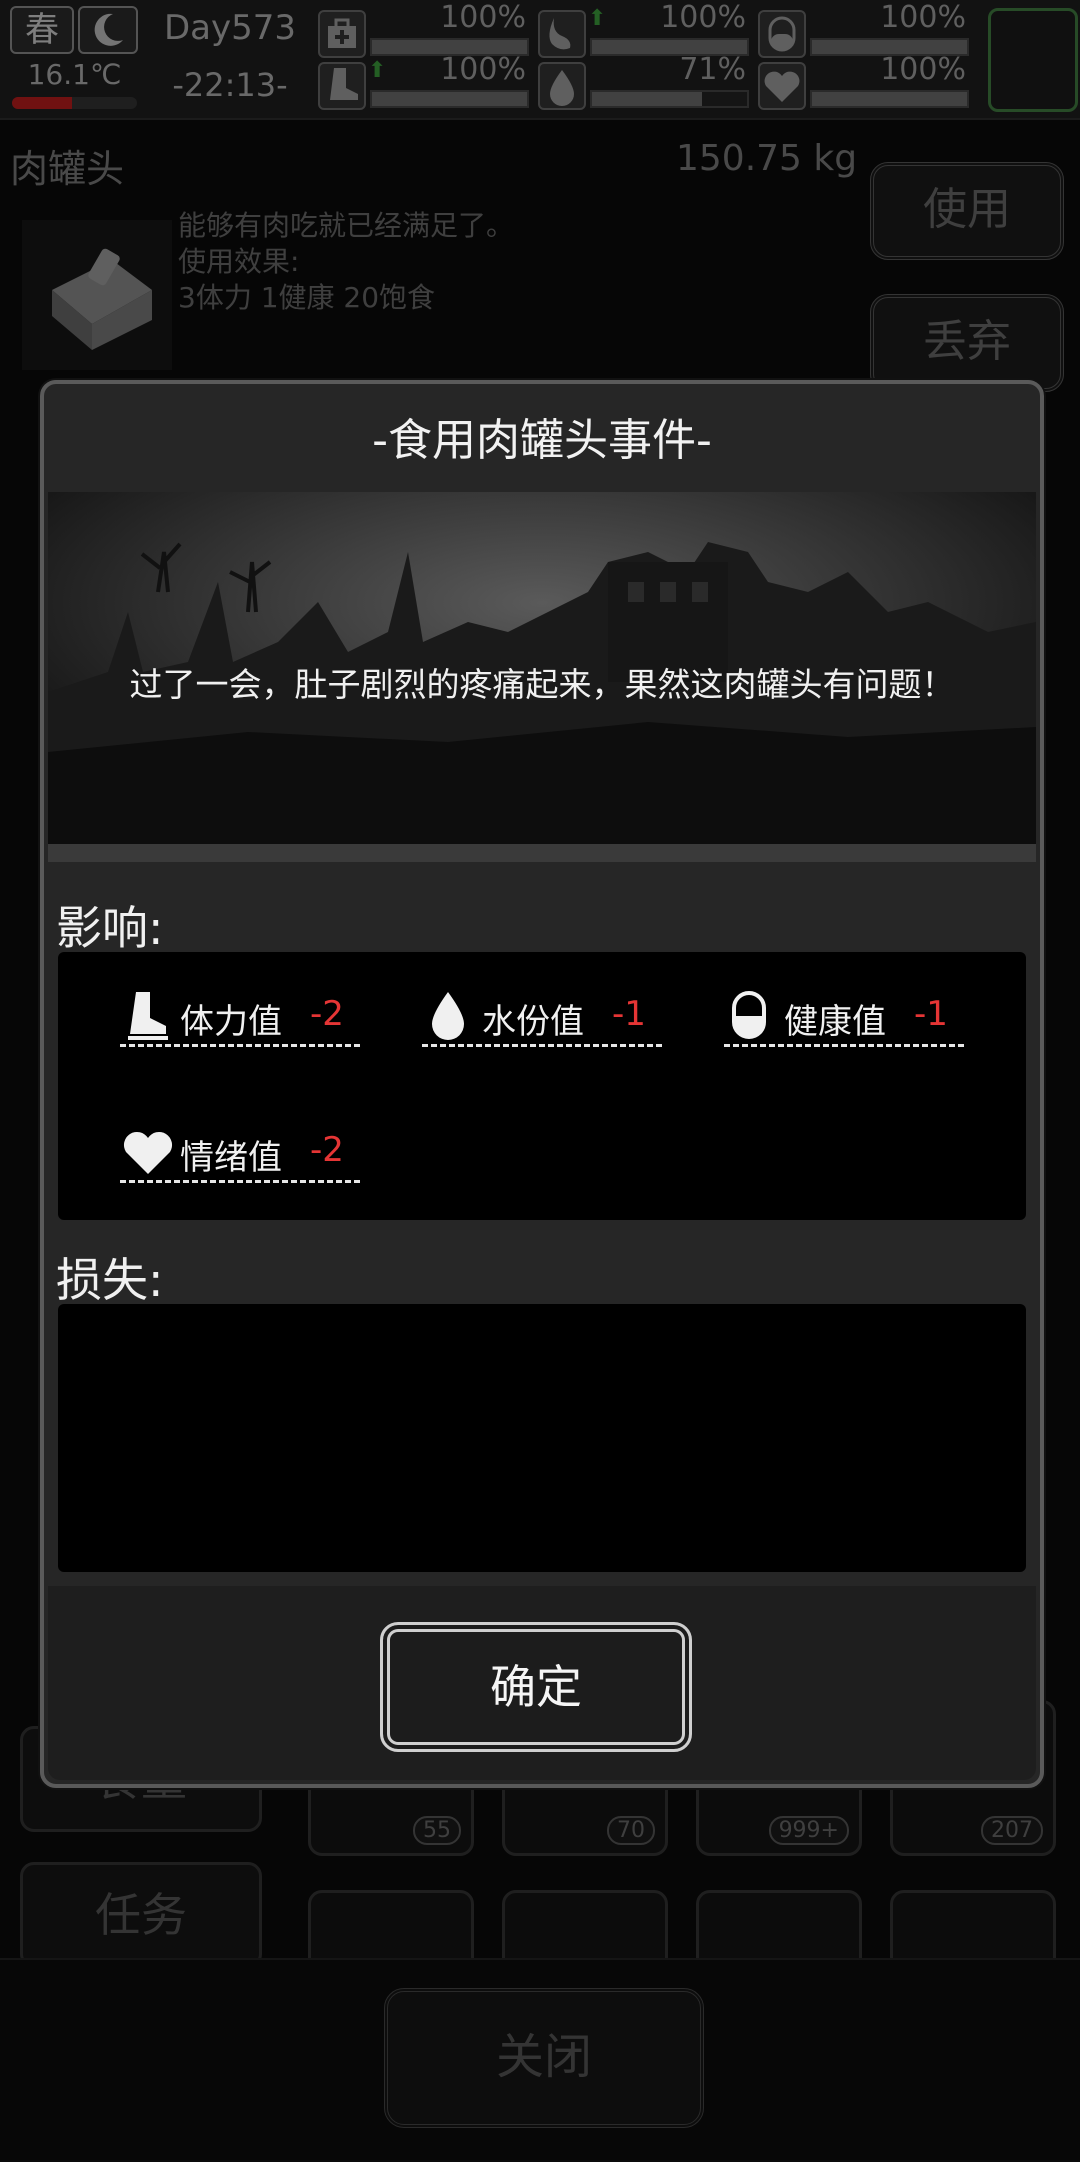  What do you see at coordinates (542, 684) in the screenshot?
I see `event-text: 过了一会，肚子剧烈的疼痛起来，果然这肉罐头有问题！` at bounding box center [542, 684].